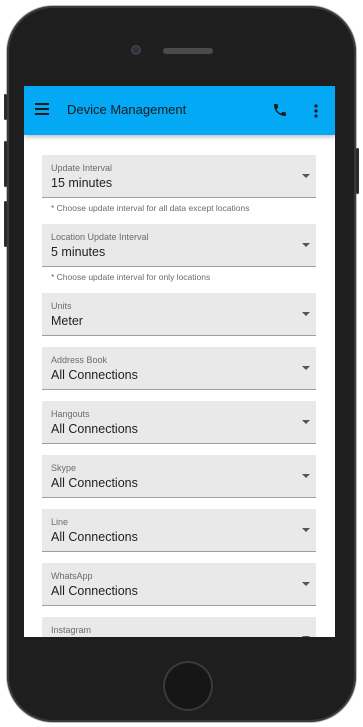  Describe the element at coordinates (179, 176) in the screenshot. I see `update-interval-select: Update Interval 15 minutes` at that location.